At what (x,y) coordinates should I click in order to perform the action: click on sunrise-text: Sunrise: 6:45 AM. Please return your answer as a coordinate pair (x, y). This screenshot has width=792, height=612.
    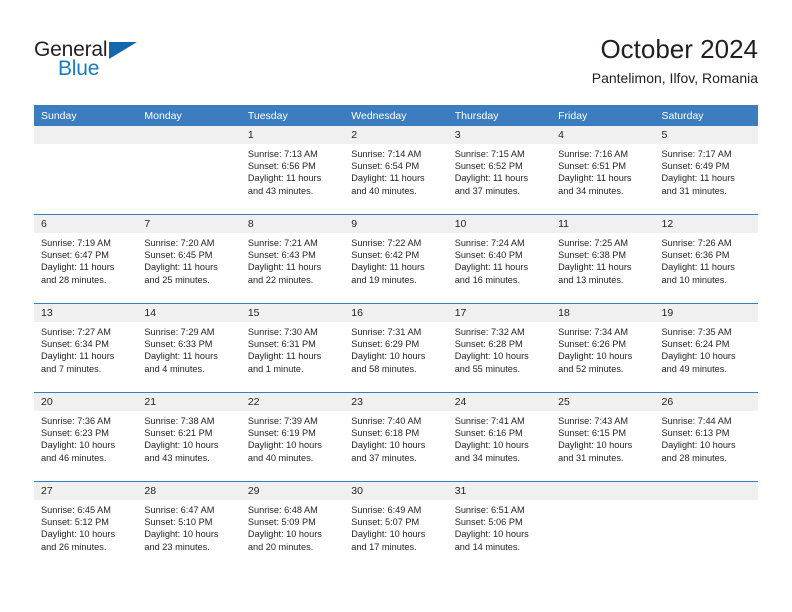
    Looking at the image, I should click on (76, 510).